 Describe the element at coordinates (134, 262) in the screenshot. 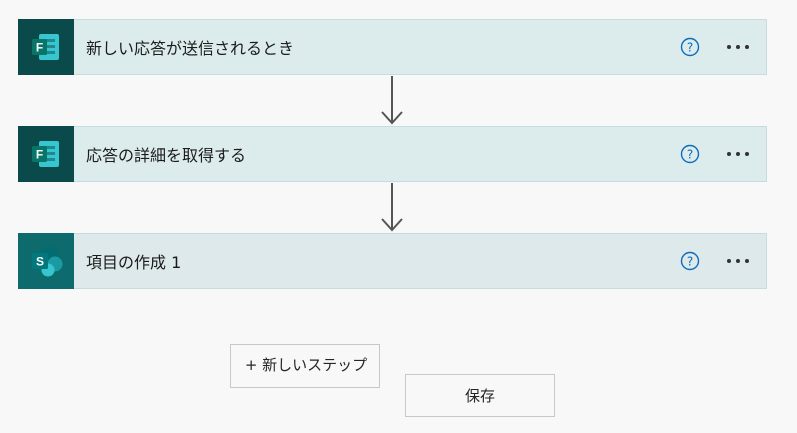

I see `step-title: 項目の作成 1` at that location.